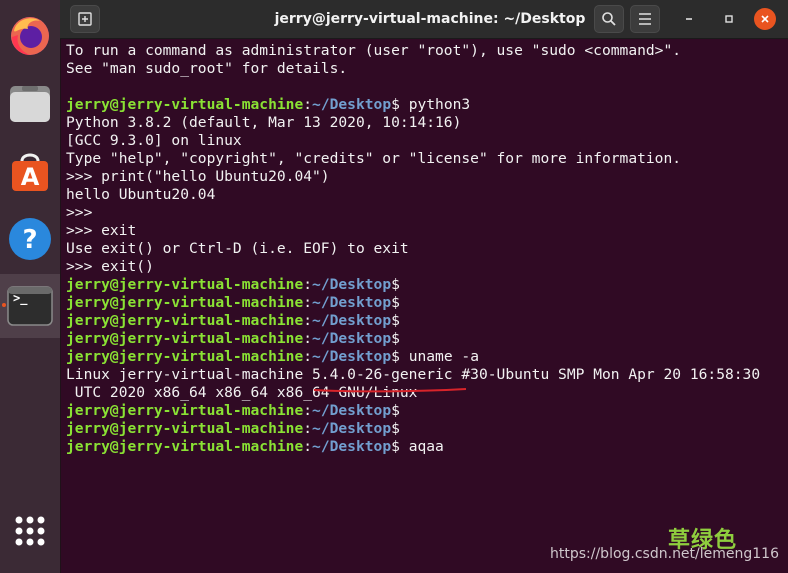  What do you see at coordinates (390, 390) in the screenshot?
I see `red-underline-annotation` at bounding box center [390, 390].